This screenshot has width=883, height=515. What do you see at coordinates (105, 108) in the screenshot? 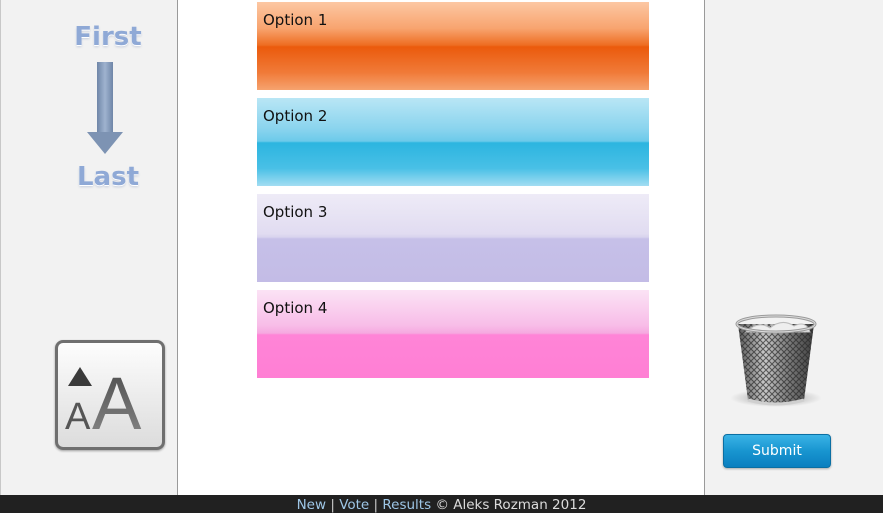
I see `down-arrow-icon` at bounding box center [105, 108].